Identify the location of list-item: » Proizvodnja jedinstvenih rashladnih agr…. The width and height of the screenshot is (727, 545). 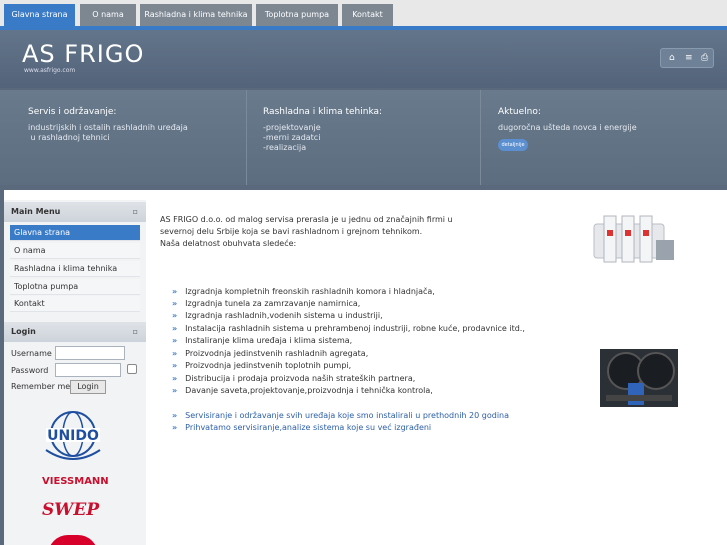
(270, 353).